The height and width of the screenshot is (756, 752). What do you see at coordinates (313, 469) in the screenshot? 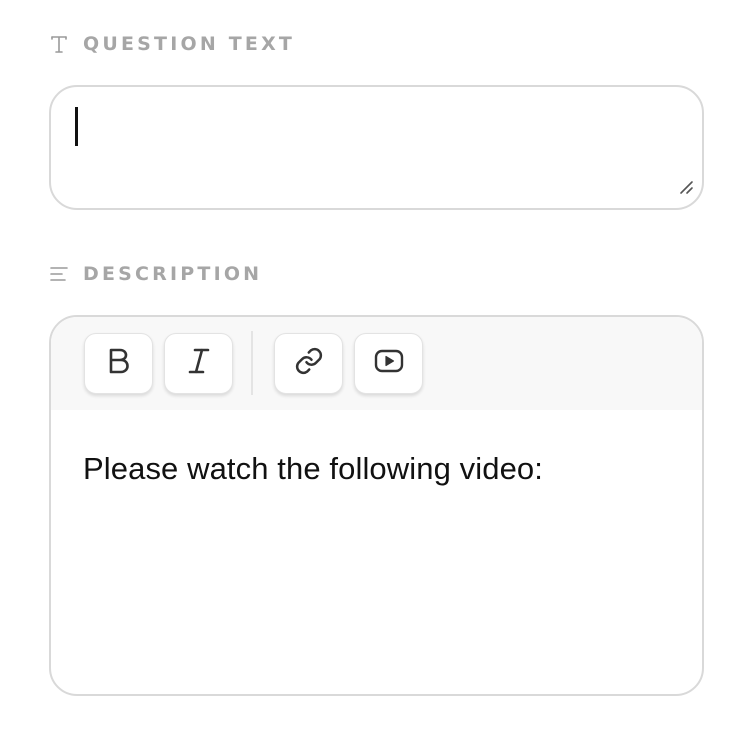
I see `editor-content-text: Please watch the following video:` at bounding box center [313, 469].